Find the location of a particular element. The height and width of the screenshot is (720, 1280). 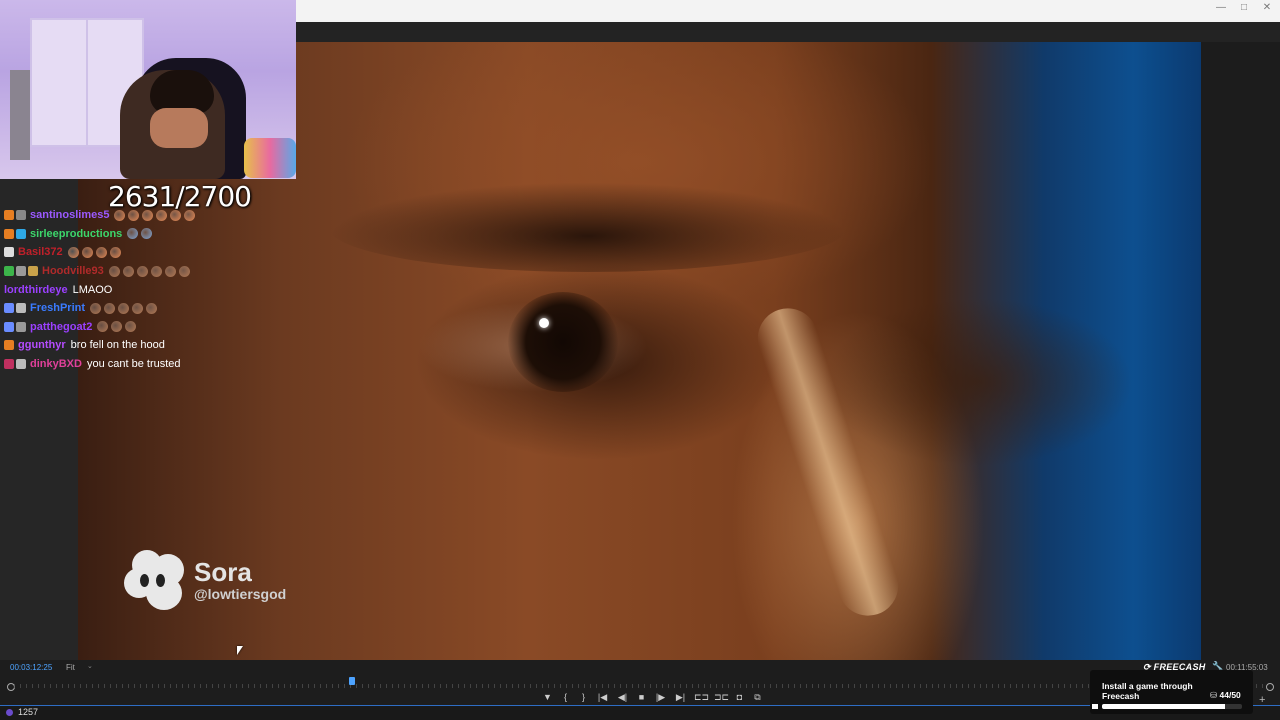

freecash-count: ⛁ 44/50 is located at coordinates (1225, 695).